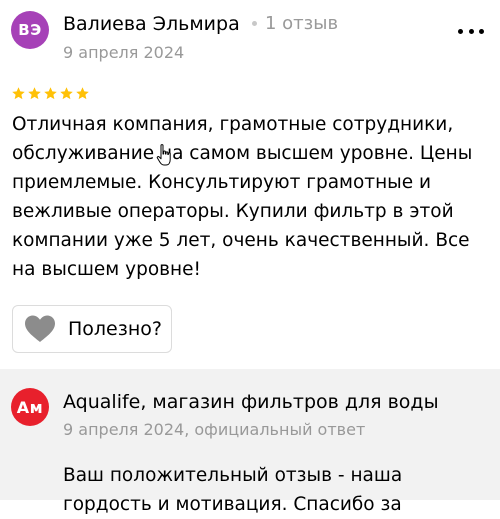 This screenshot has height=519, width=500. I want to click on rating-stars, so click(50, 93).